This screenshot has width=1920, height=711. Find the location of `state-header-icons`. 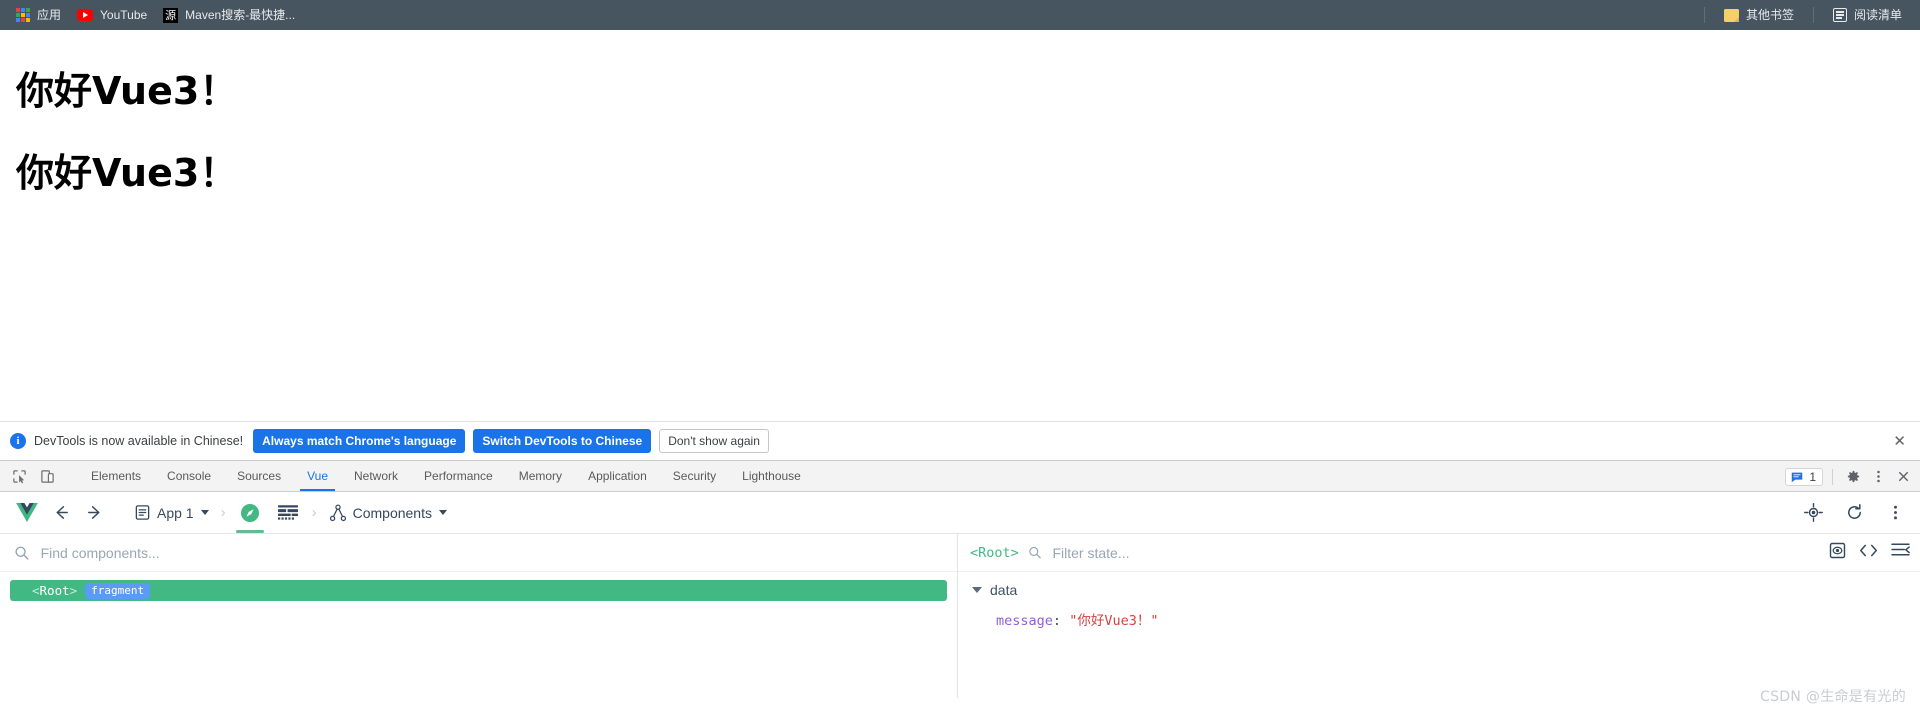

state-header-icons is located at coordinates (1869, 553).